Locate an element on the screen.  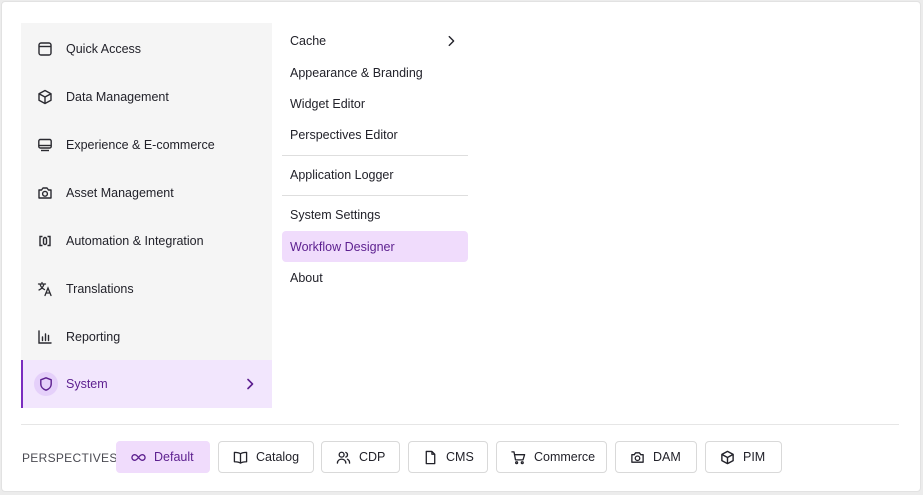
nav-item-experience-ecommerce: Experience & E-commerce is located at coordinates (146, 145).